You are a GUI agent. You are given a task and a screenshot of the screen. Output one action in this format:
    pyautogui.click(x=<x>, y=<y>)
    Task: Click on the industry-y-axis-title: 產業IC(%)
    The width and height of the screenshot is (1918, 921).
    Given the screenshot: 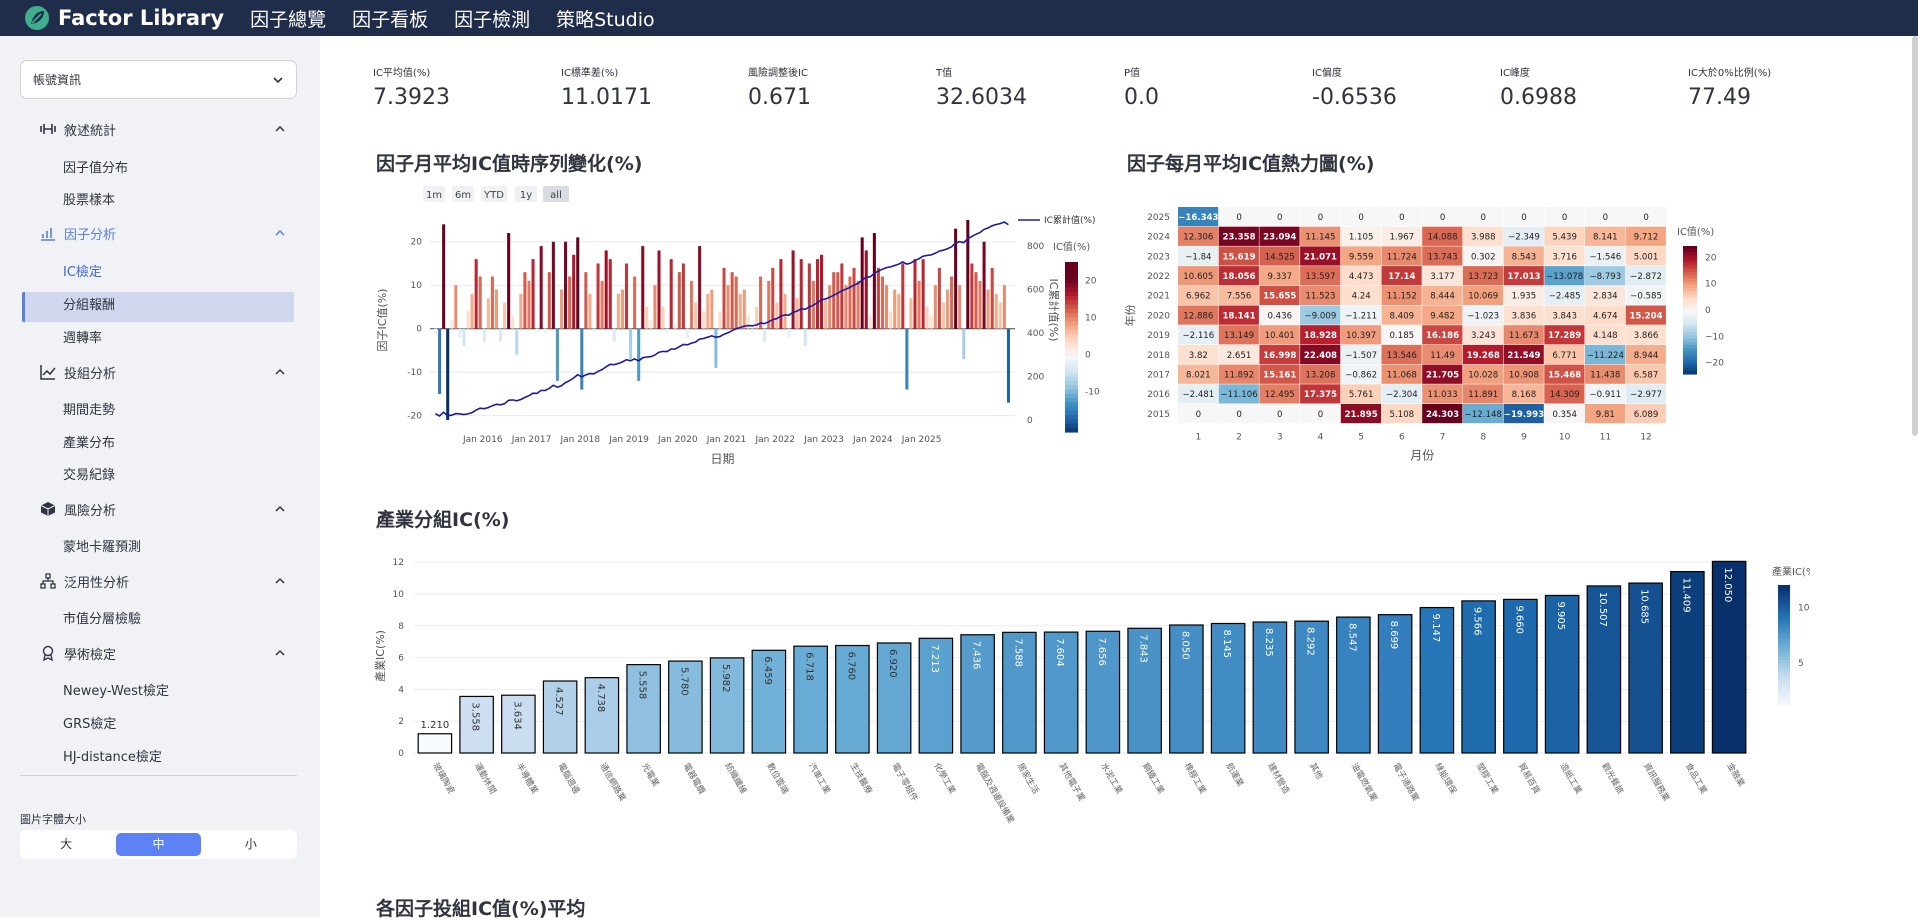 What is the action you would take?
    pyautogui.click(x=380, y=656)
    